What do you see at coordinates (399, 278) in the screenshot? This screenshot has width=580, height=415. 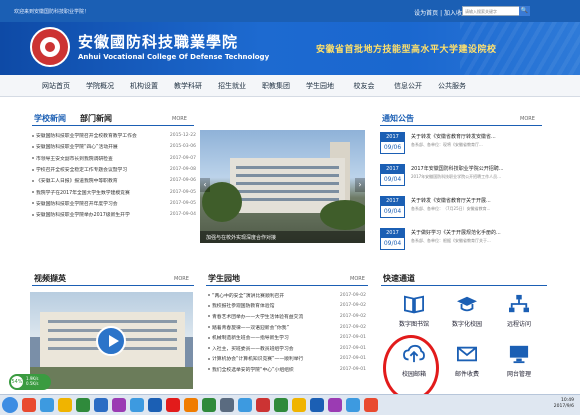 I see `quick-title: 快速通道` at bounding box center [399, 278].